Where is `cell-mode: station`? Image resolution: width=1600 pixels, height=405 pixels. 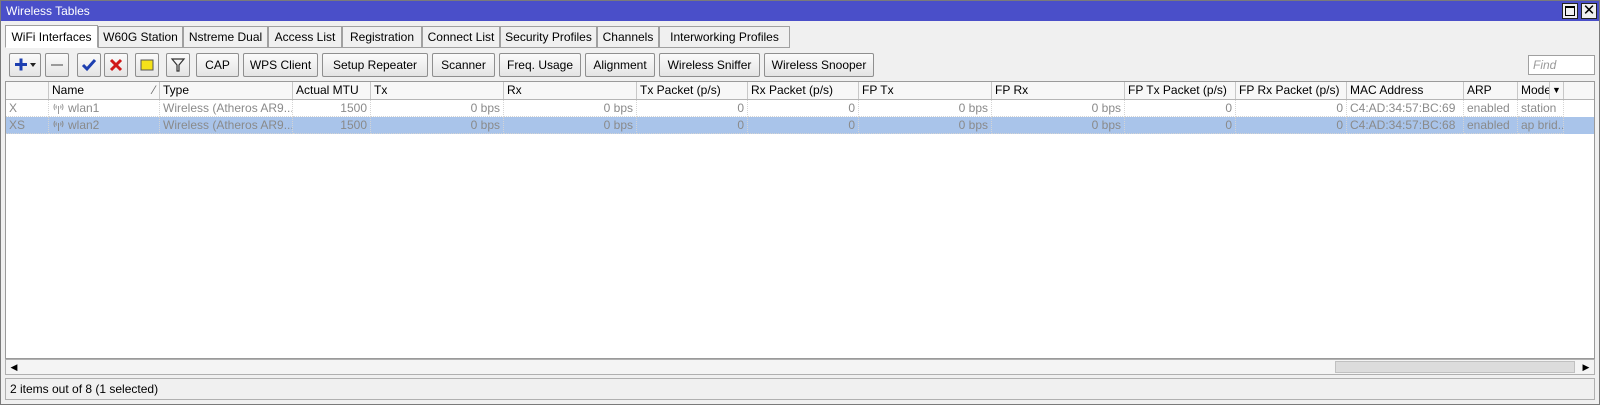 cell-mode: station is located at coordinates (1541, 108).